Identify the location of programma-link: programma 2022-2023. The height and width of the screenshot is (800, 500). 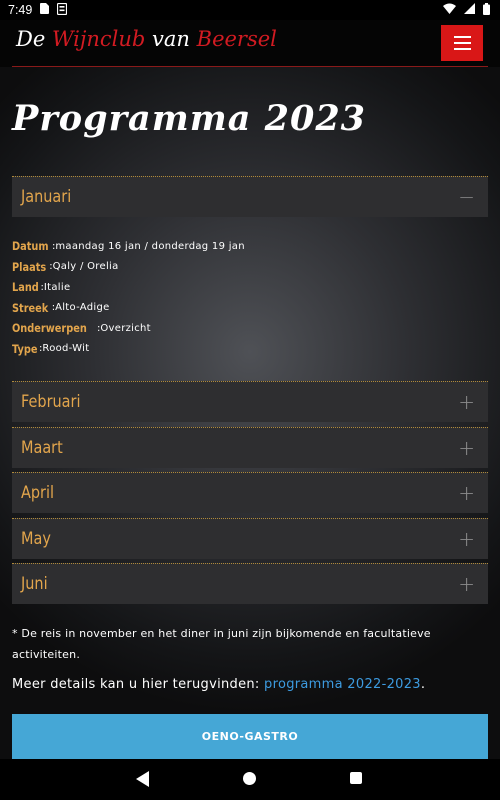
(342, 684).